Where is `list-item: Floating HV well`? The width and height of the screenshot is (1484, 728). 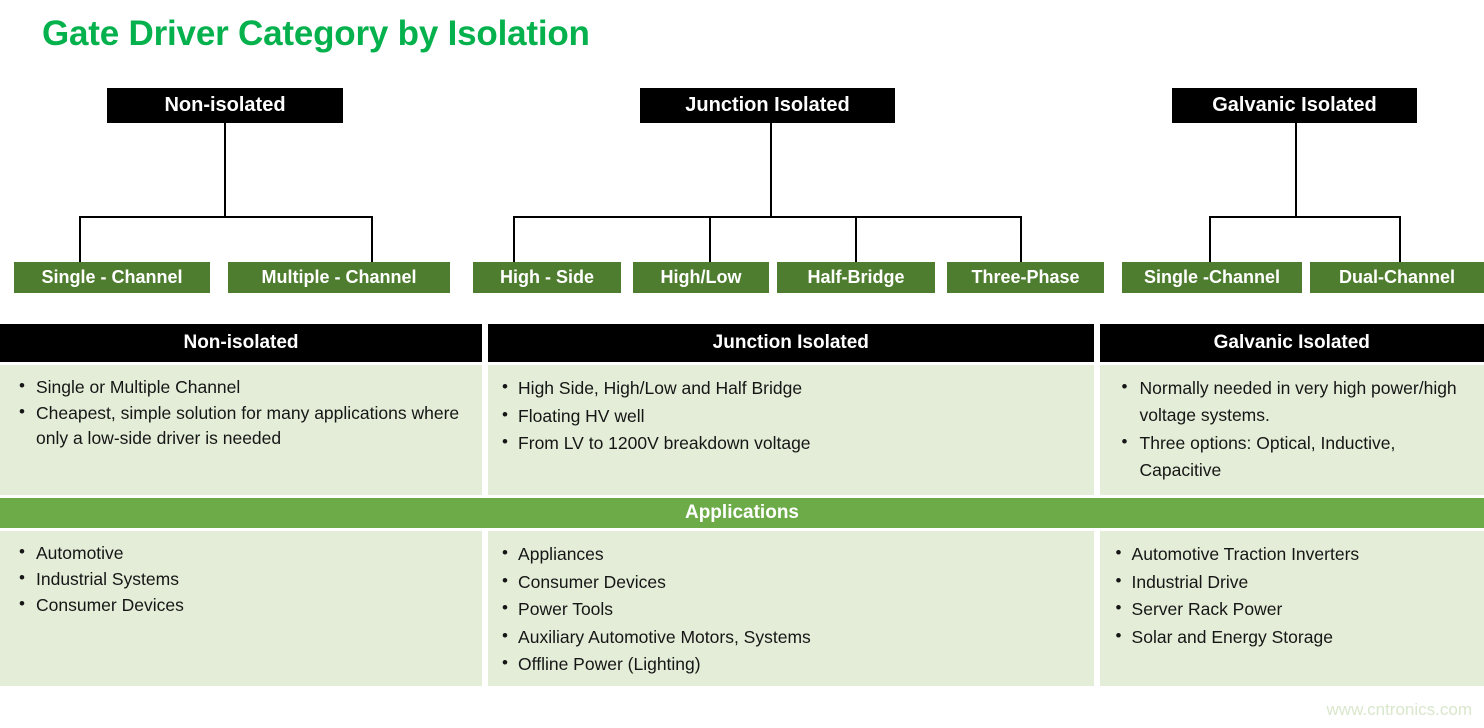
list-item: Floating HV well is located at coordinates (790, 416).